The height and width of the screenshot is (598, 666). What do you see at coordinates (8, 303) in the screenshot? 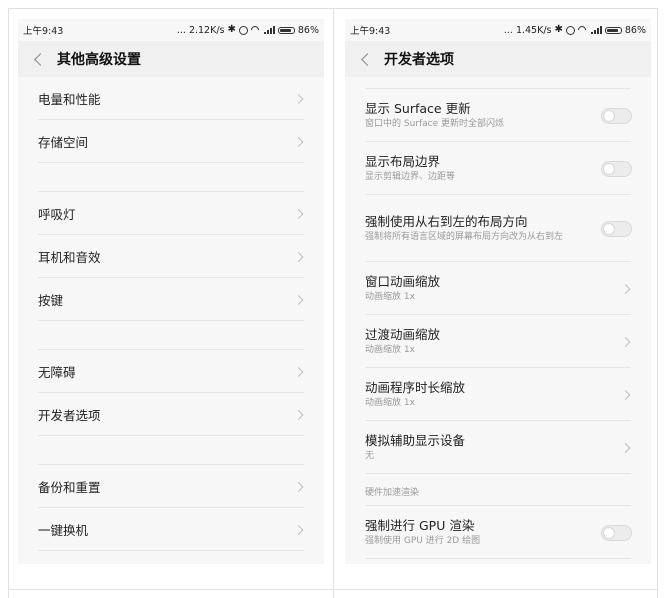
I see `frame-left-line` at bounding box center [8, 303].